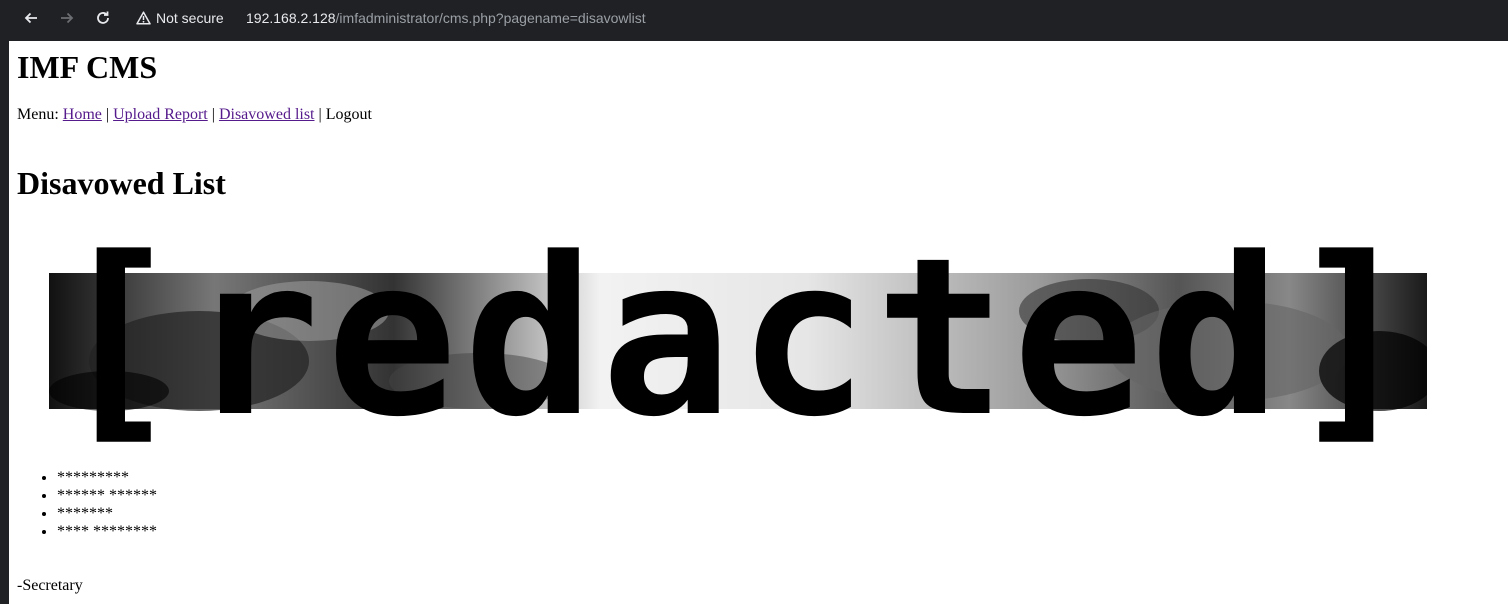 Image resolution: width=1508 pixels, height=604 pixels. I want to click on list-item: **** ********, so click(107, 532).